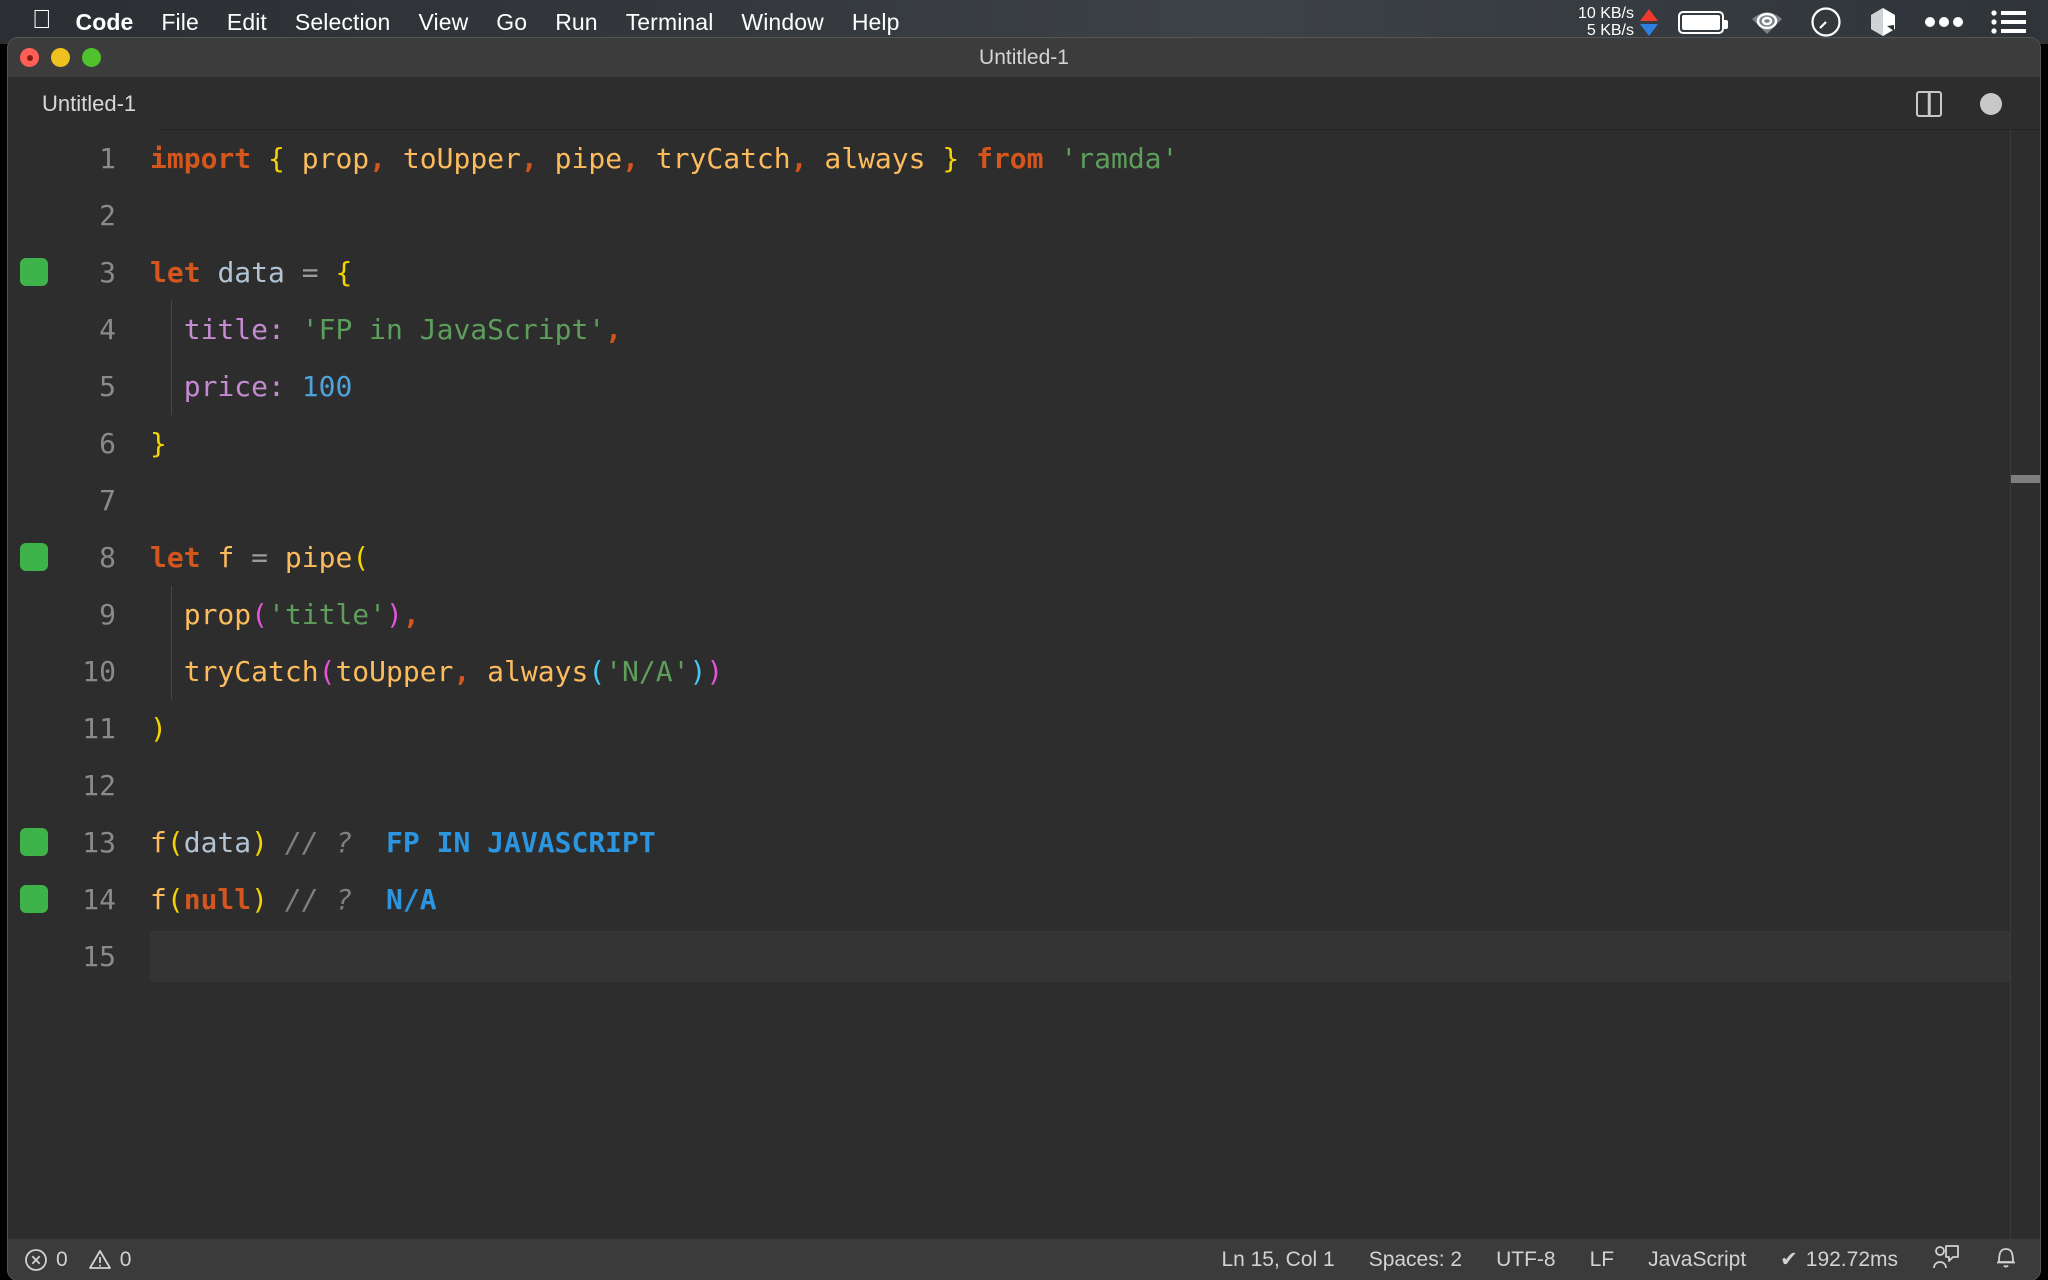  Describe the element at coordinates (247, 22) in the screenshot. I see `menu-item-edit: Edit` at that location.